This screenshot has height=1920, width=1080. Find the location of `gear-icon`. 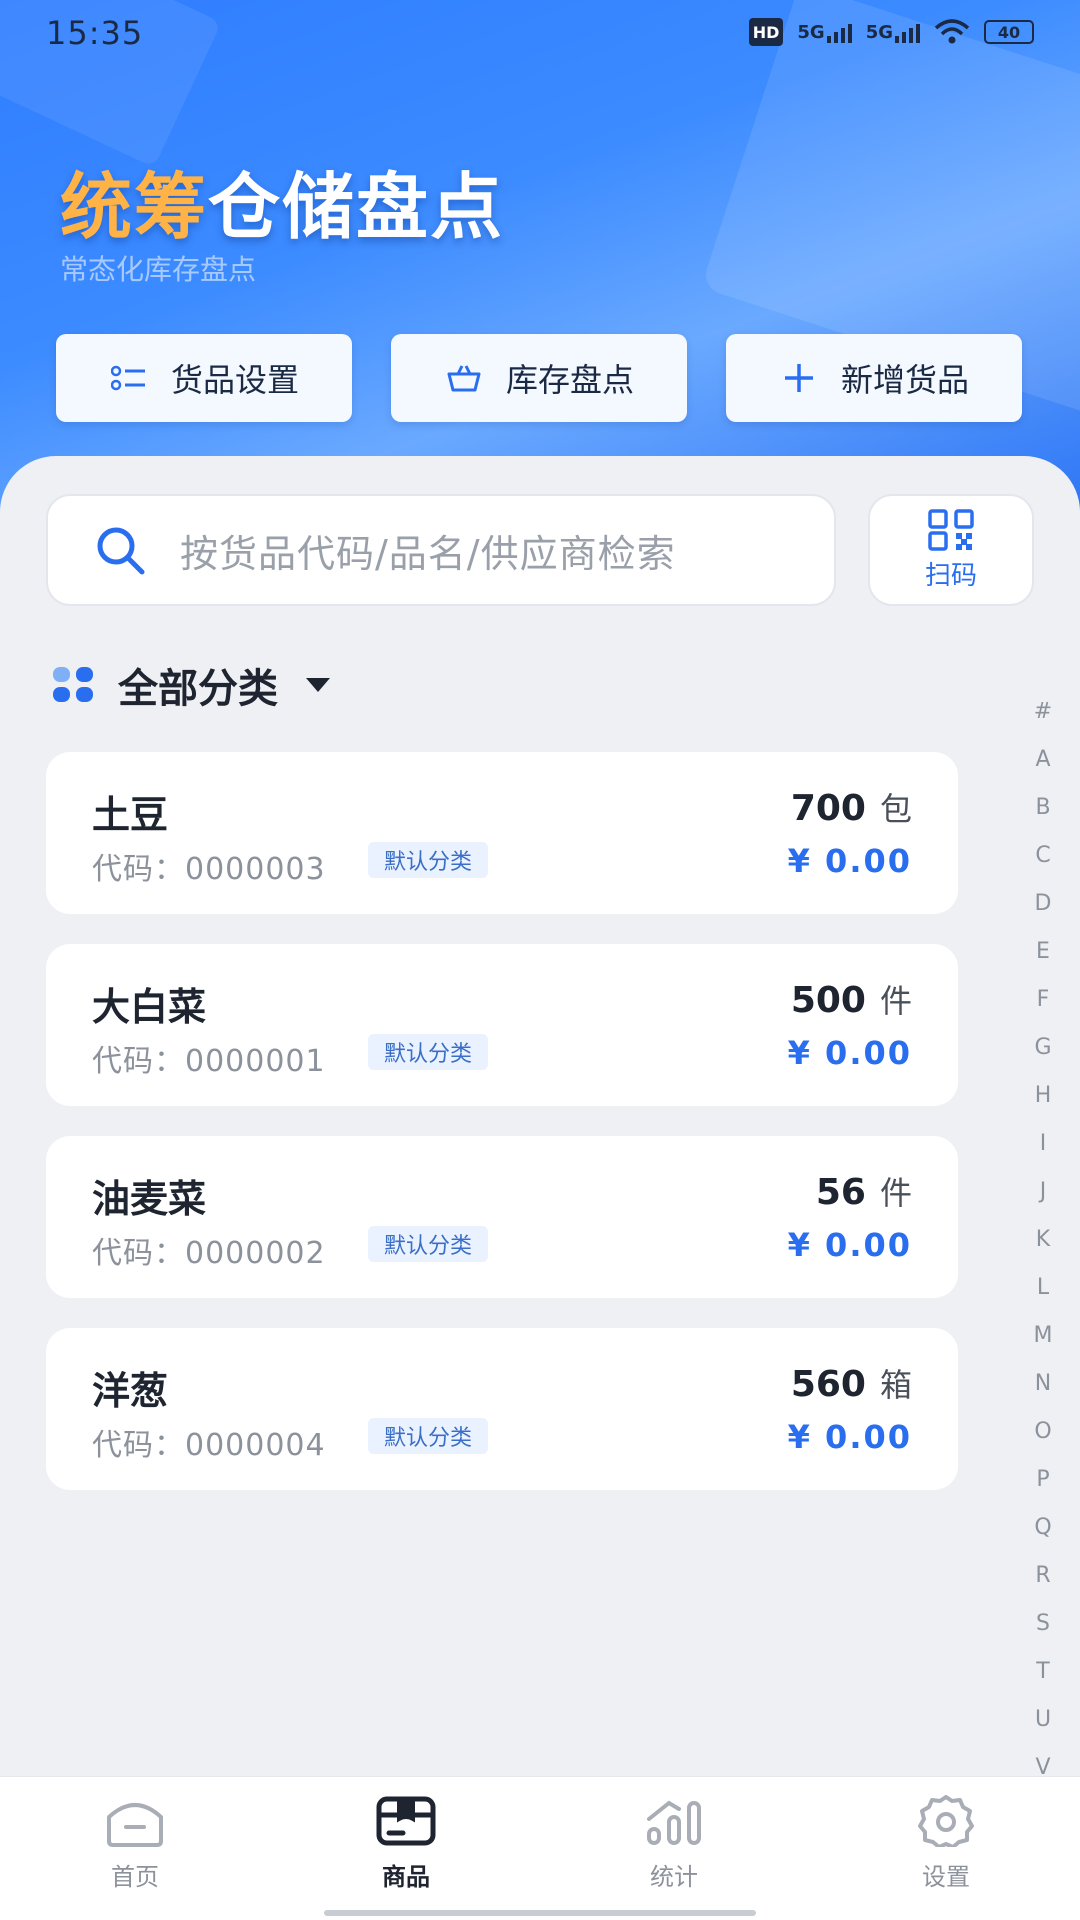

gear-icon is located at coordinates (946, 1821).